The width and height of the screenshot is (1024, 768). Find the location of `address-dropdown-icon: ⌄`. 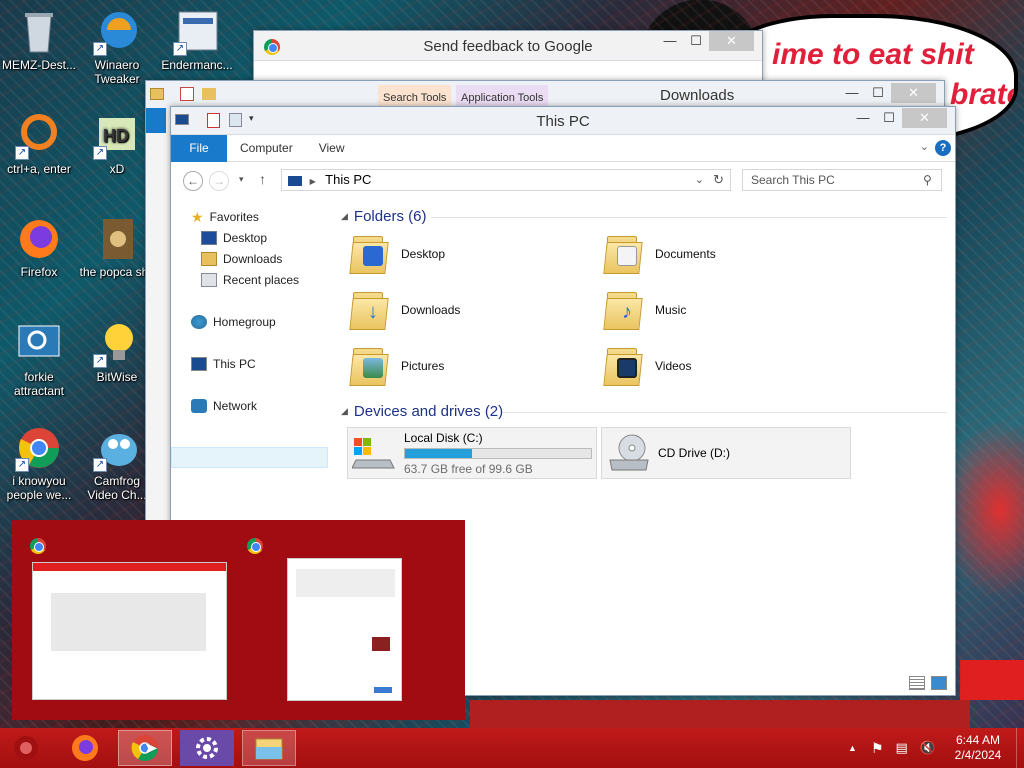

address-dropdown-icon: ⌄ is located at coordinates (699, 180).